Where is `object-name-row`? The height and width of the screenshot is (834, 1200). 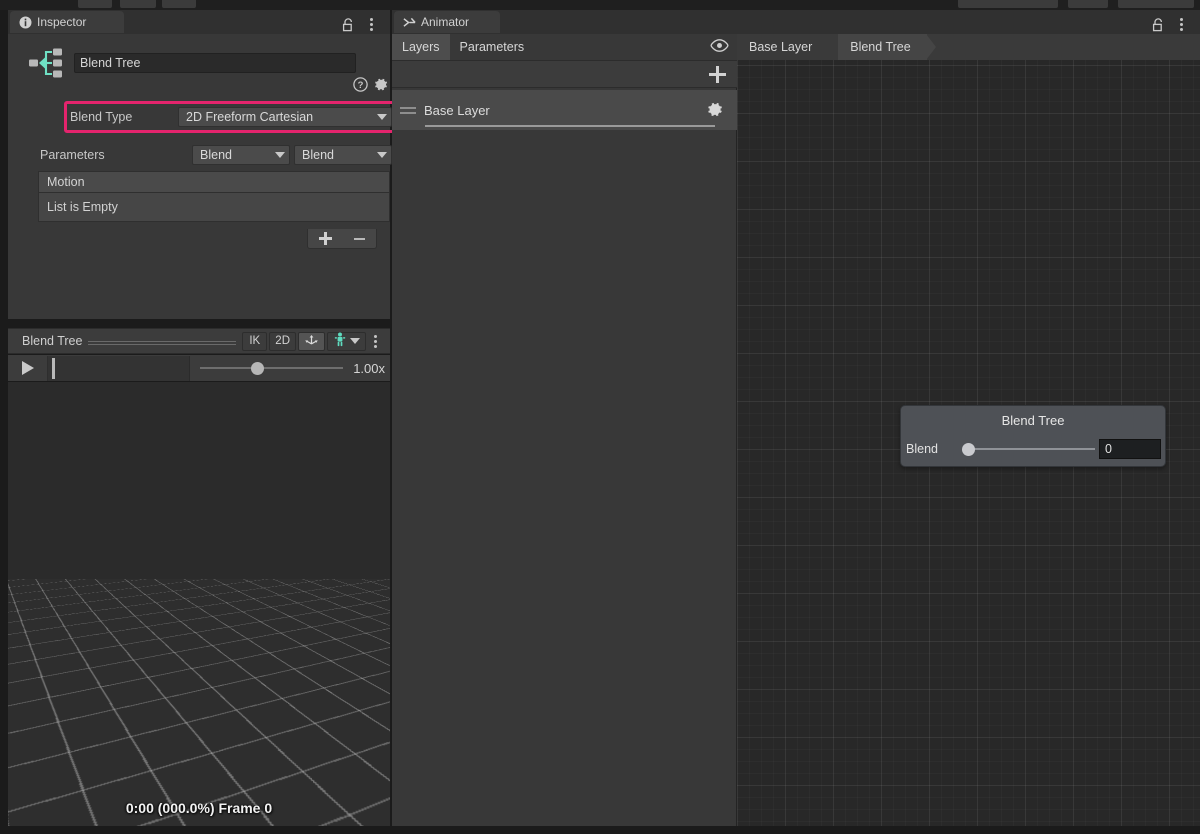
object-name-row is located at coordinates (191, 63).